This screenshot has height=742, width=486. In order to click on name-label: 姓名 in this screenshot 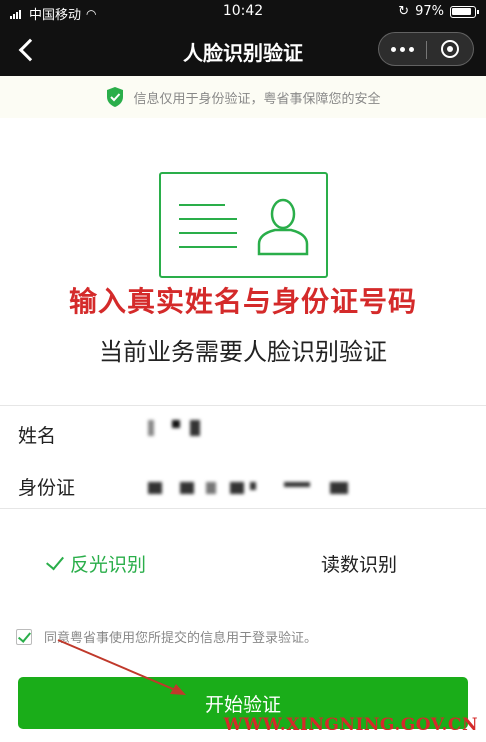, I will do `click(37, 436)`.